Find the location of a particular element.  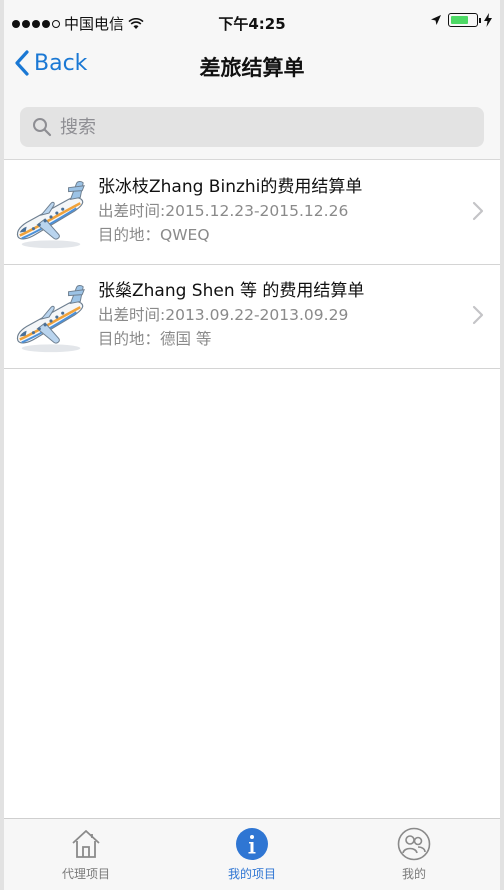

settlement-dates: 出差时间:2015.12.23-2015.12.26 is located at coordinates (223, 211).